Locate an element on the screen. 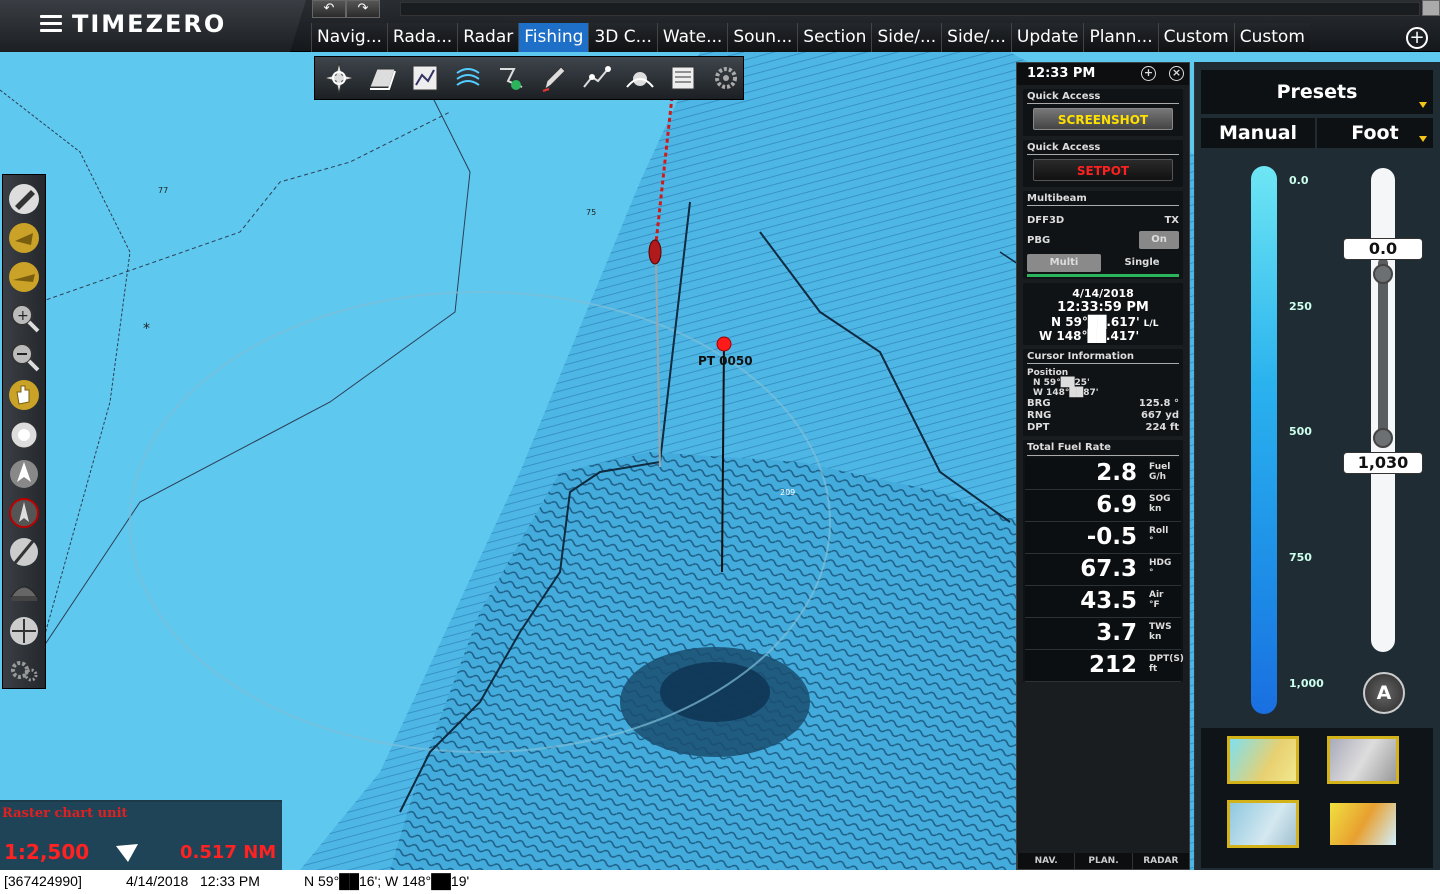  nav-lon: W 148°██.417' is located at coordinates (1089, 336).